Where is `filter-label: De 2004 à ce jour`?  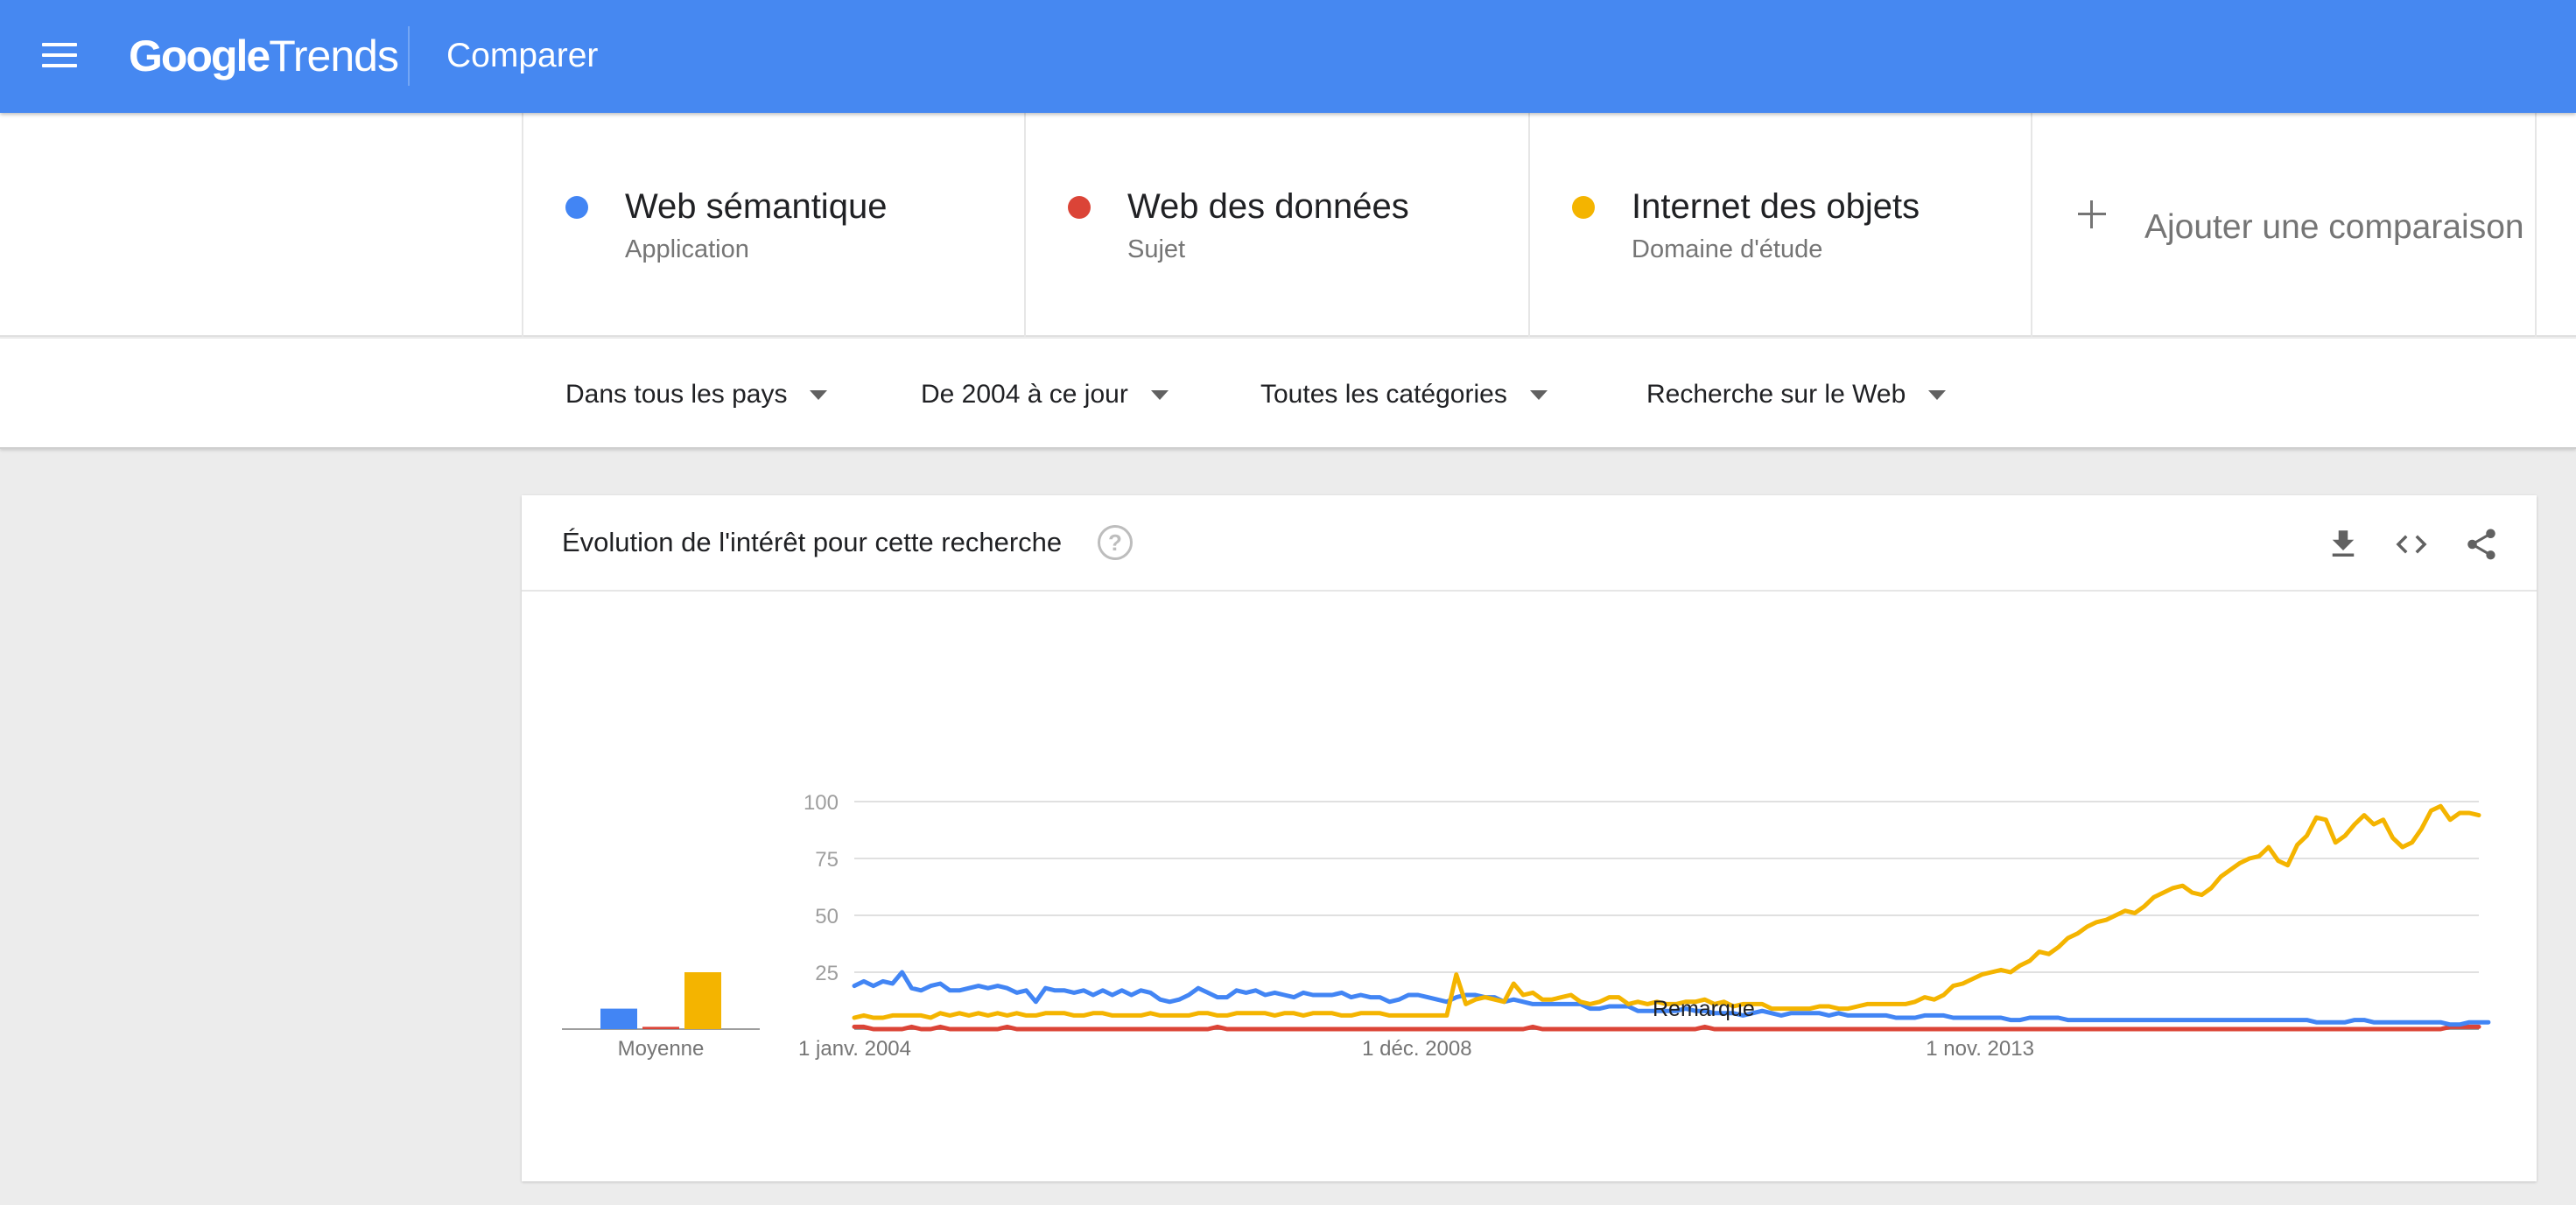
filter-label: De 2004 à ce jour is located at coordinates (1024, 394).